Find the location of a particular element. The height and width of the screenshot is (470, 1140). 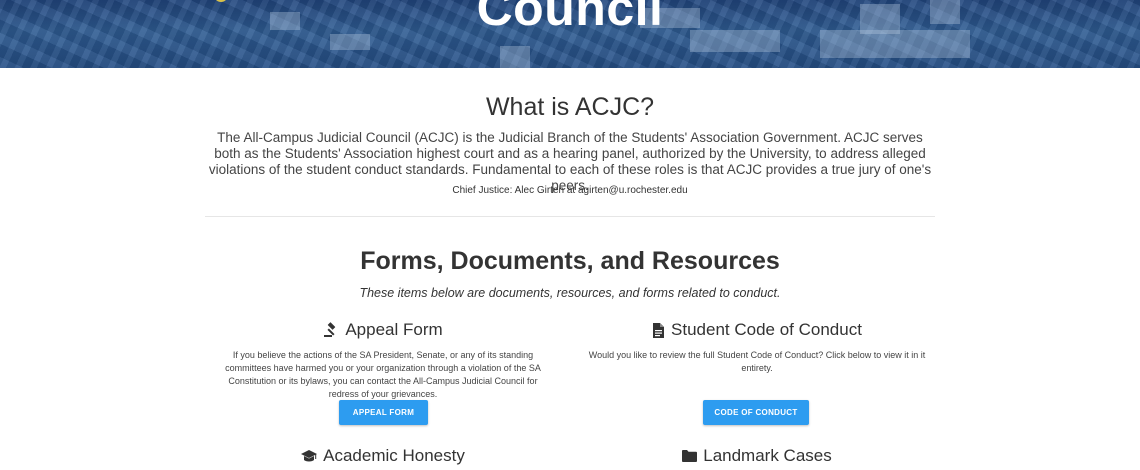

gavel-icon is located at coordinates (331, 330).